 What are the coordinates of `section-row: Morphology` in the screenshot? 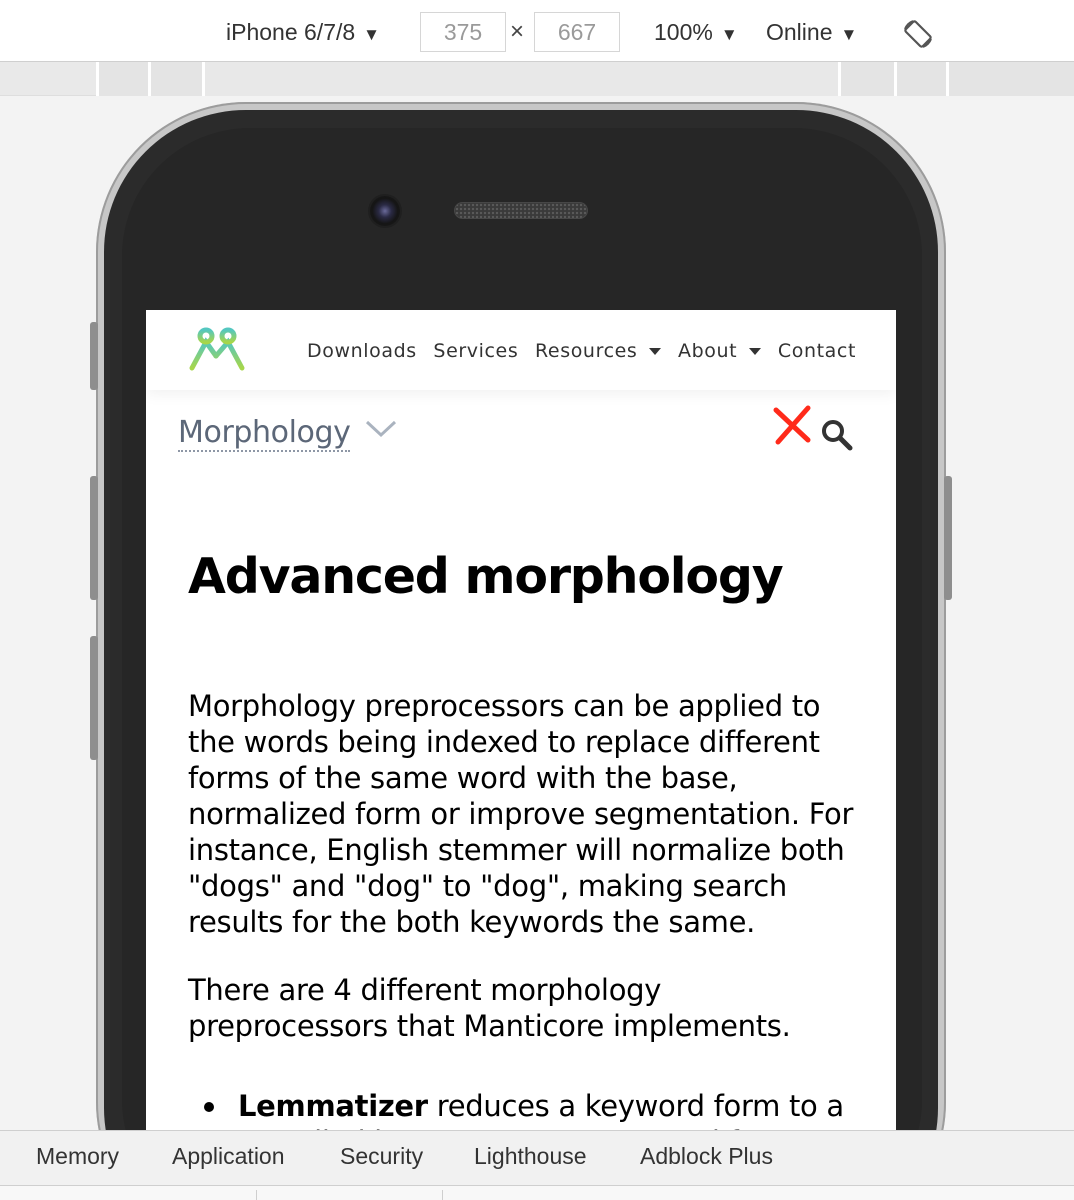 It's located at (521, 437).